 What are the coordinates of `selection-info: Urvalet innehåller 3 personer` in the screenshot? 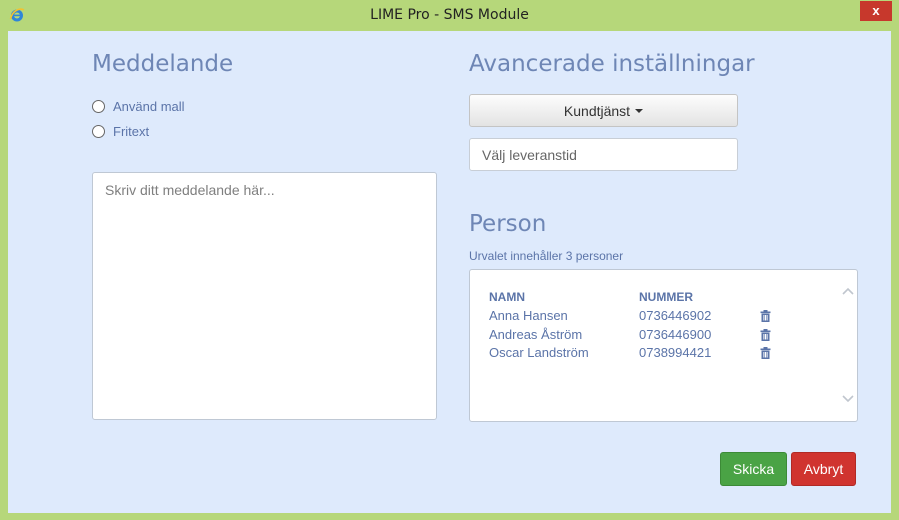 It's located at (546, 256).